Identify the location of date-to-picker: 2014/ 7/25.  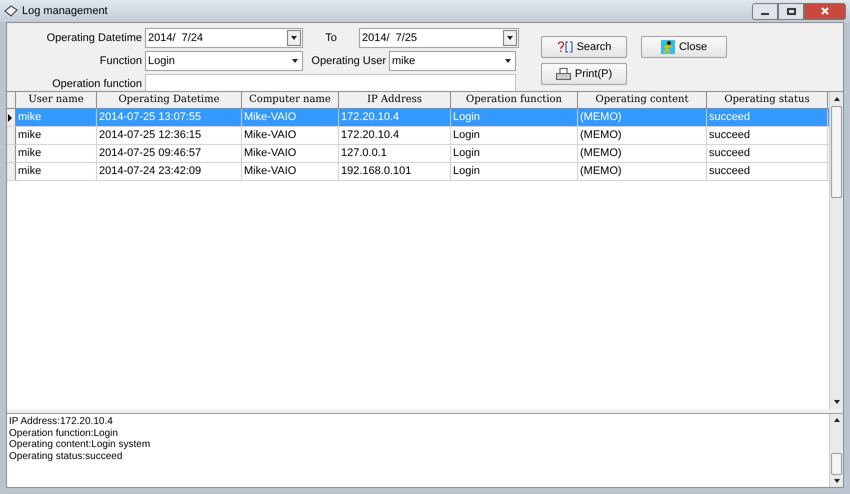
(439, 38).